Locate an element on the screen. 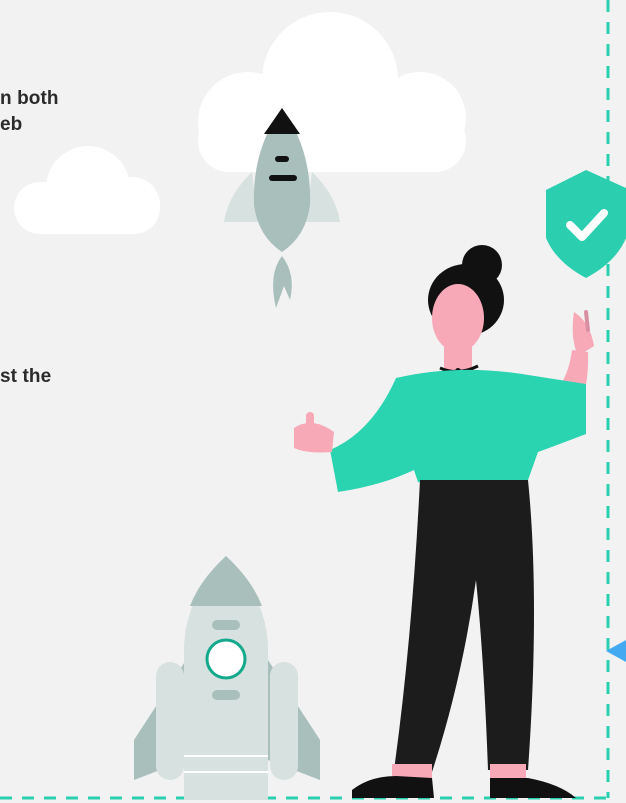 The image size is (626, 803). rocket-icon is located at coordinates (227, 678).